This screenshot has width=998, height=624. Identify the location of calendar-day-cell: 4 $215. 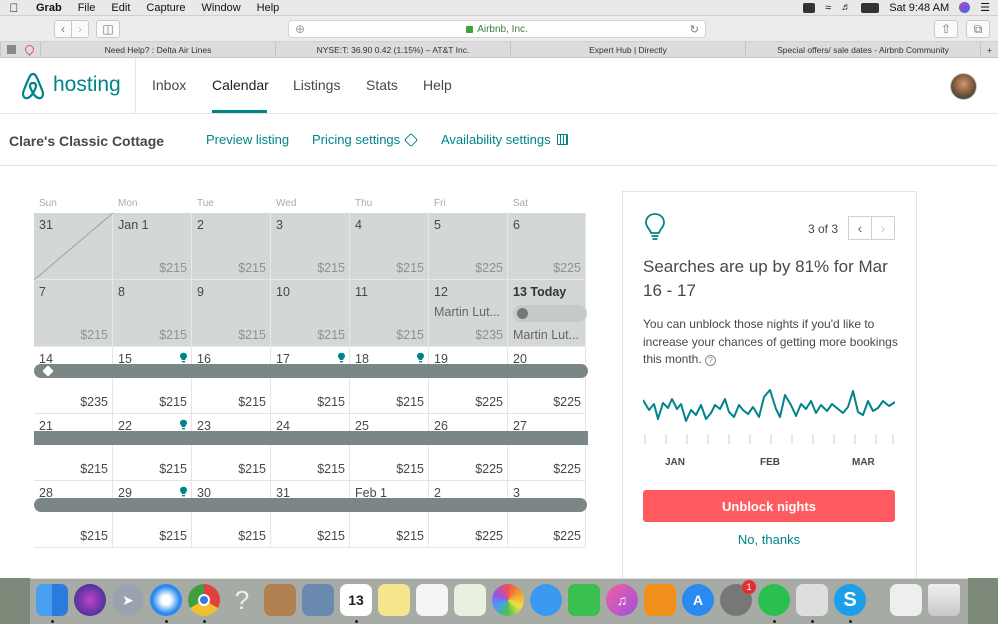
(389, 246).